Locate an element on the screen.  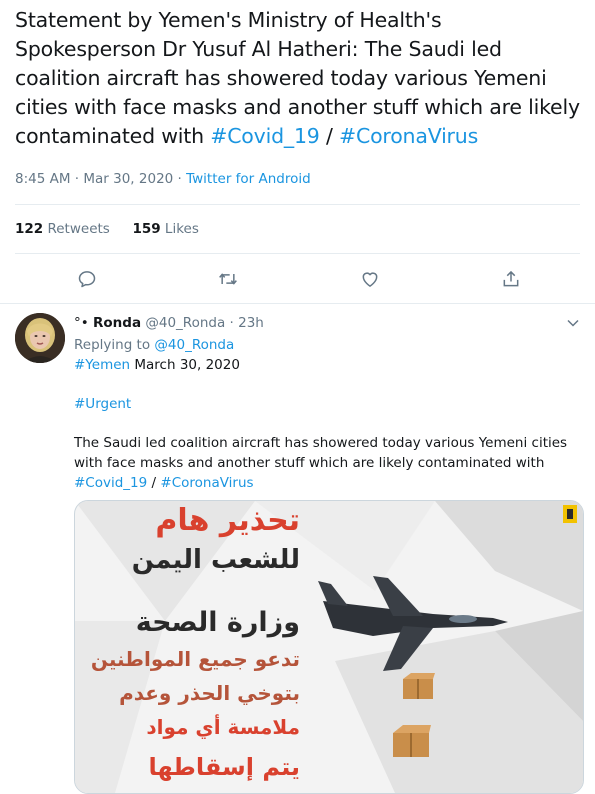
more-options-button is located at coordinates (573, 323).